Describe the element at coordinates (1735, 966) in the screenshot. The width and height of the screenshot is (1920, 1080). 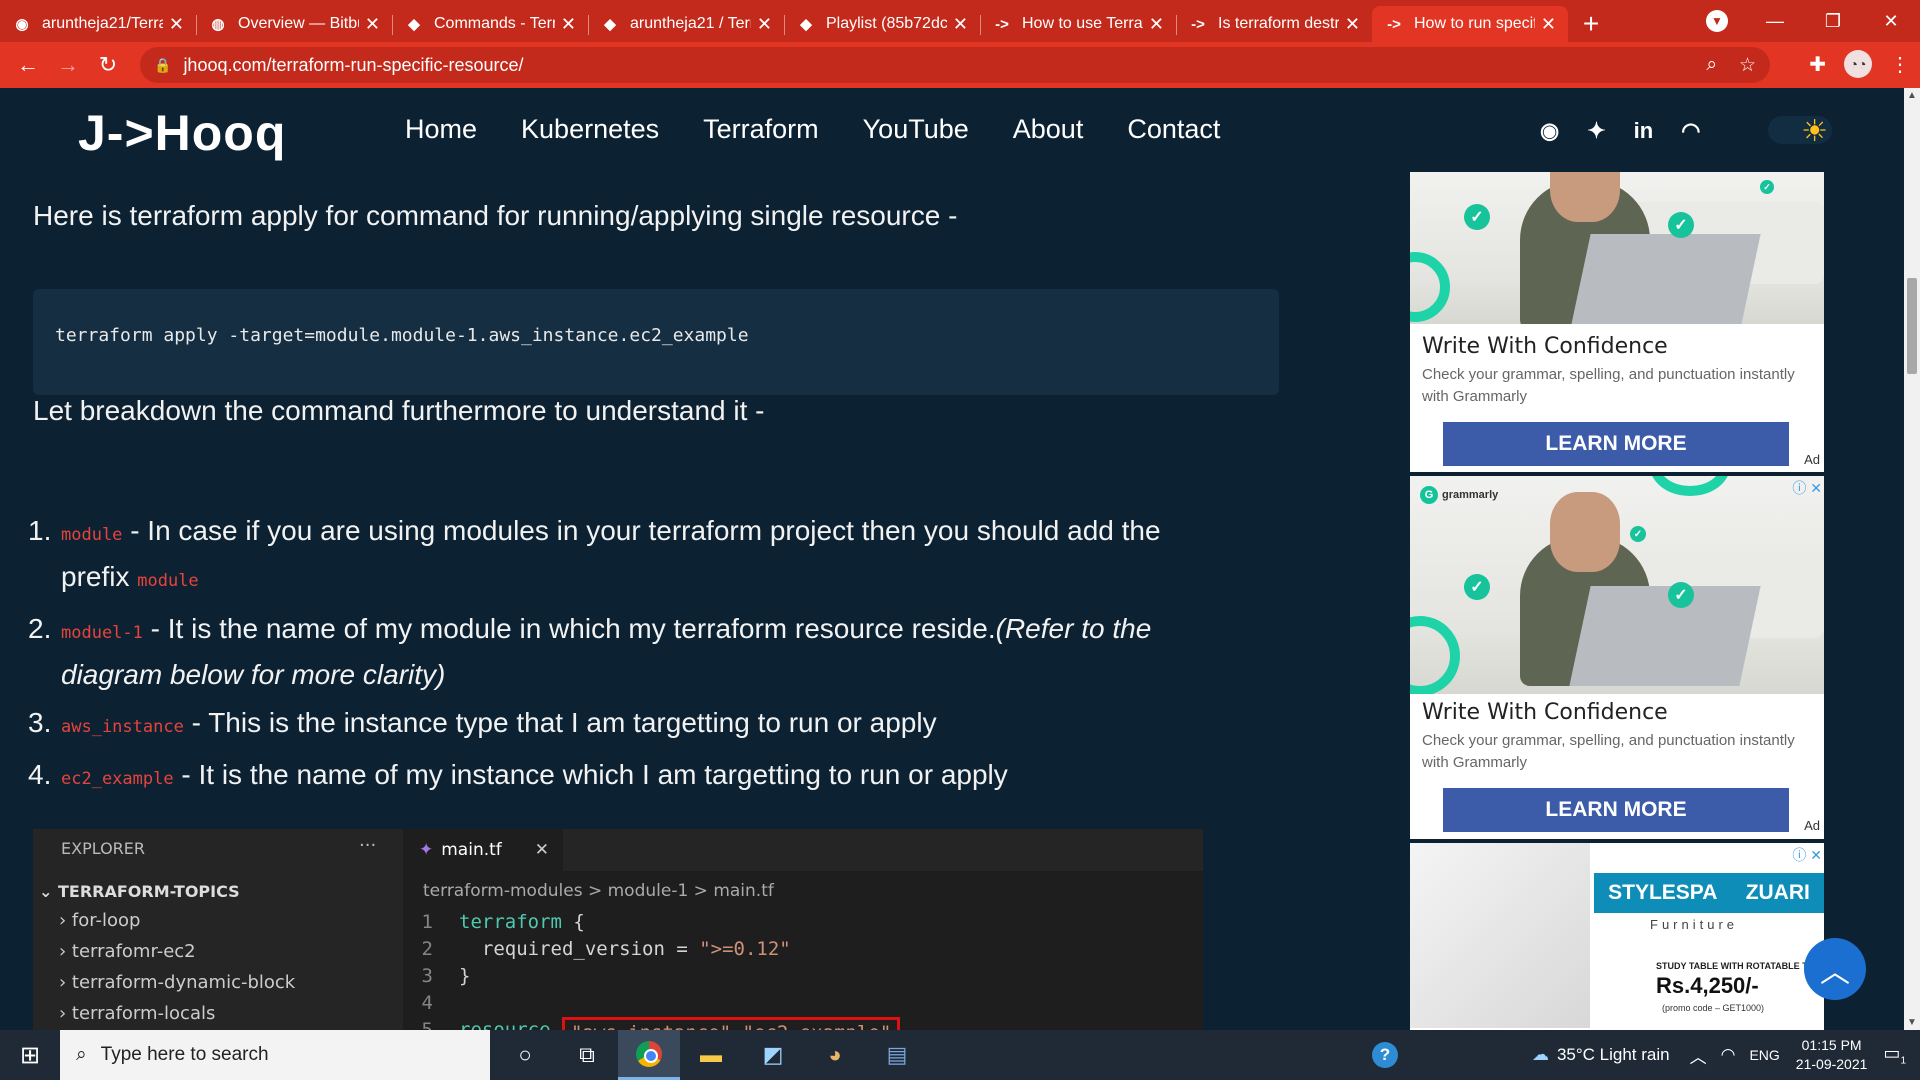
I see `ad-promo: STUDY TABLE WITH ROTATABLE TO` at that location.